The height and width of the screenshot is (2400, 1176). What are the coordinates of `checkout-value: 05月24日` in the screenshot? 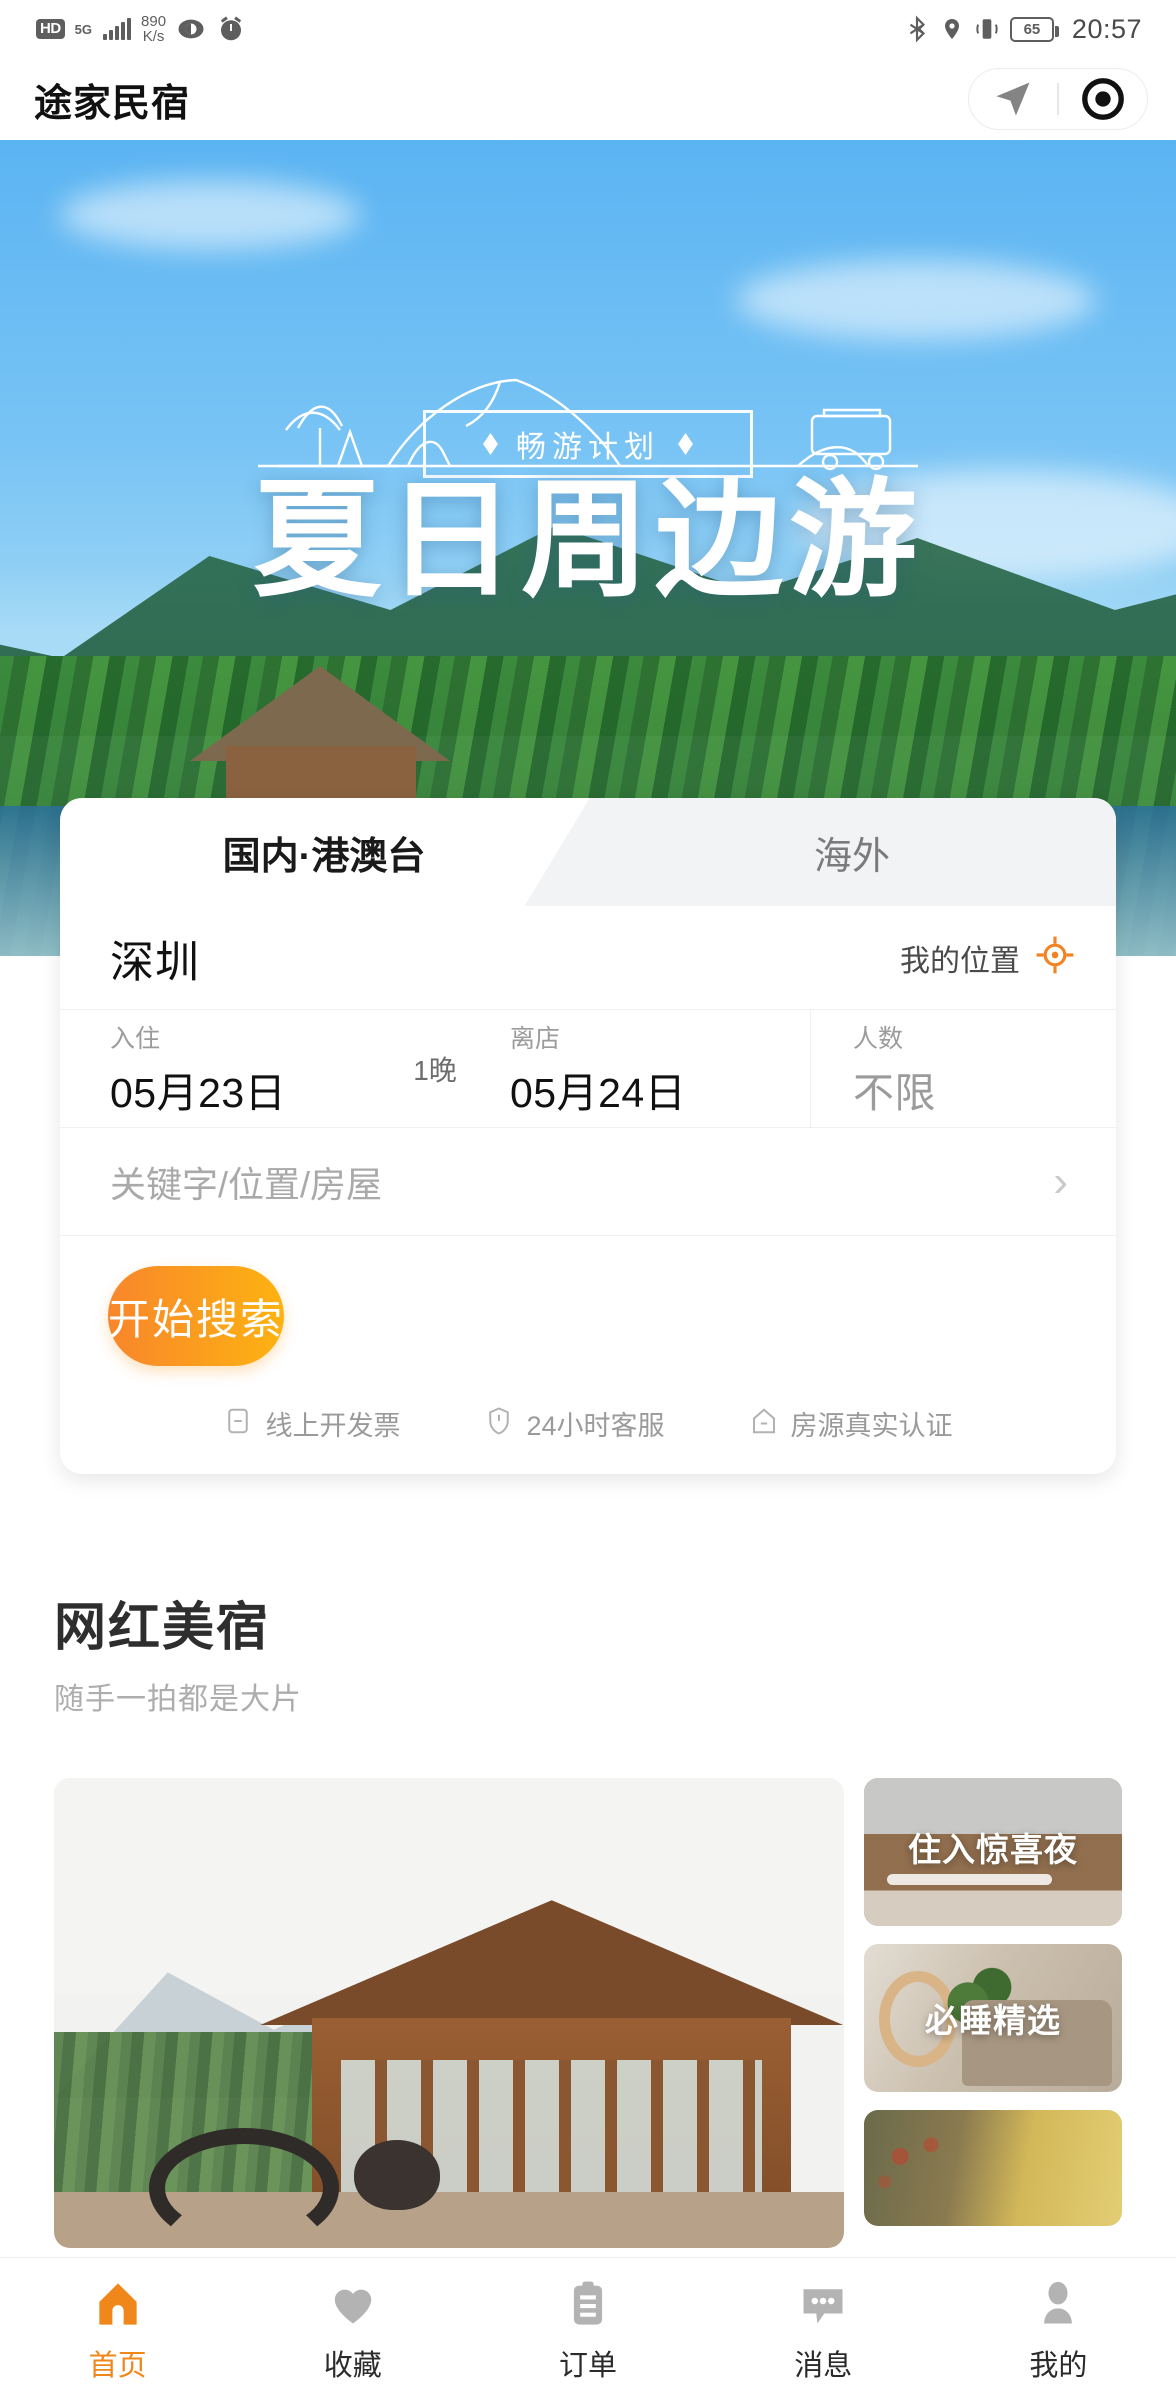 It's located at (598, 1092).